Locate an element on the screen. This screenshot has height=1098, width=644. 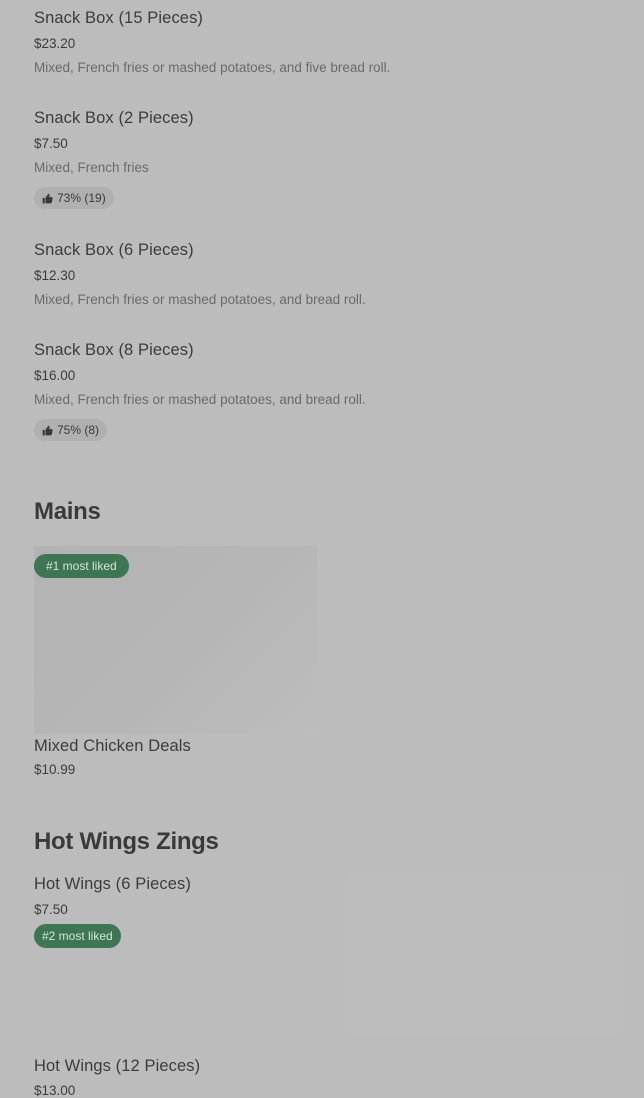
most-liked-badge: #1 most liked is located at coordinates (81, 566).